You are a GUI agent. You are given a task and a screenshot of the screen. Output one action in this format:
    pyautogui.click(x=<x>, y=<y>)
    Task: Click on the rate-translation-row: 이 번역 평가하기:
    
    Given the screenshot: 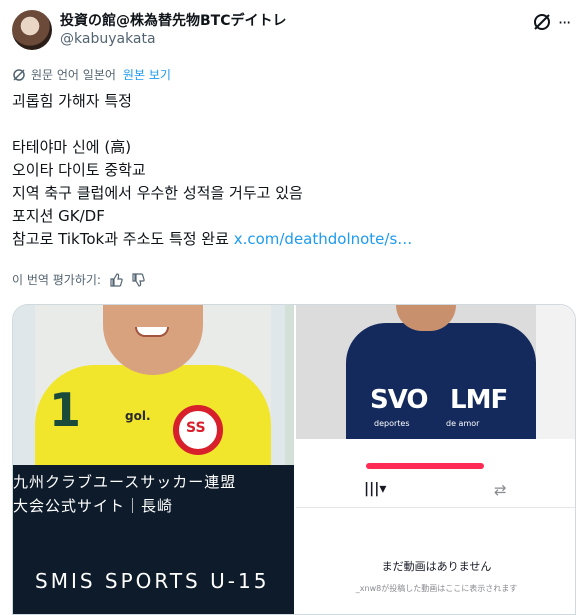 What is the action you would take?
    pyautogui.click(x=78, y=279)
    